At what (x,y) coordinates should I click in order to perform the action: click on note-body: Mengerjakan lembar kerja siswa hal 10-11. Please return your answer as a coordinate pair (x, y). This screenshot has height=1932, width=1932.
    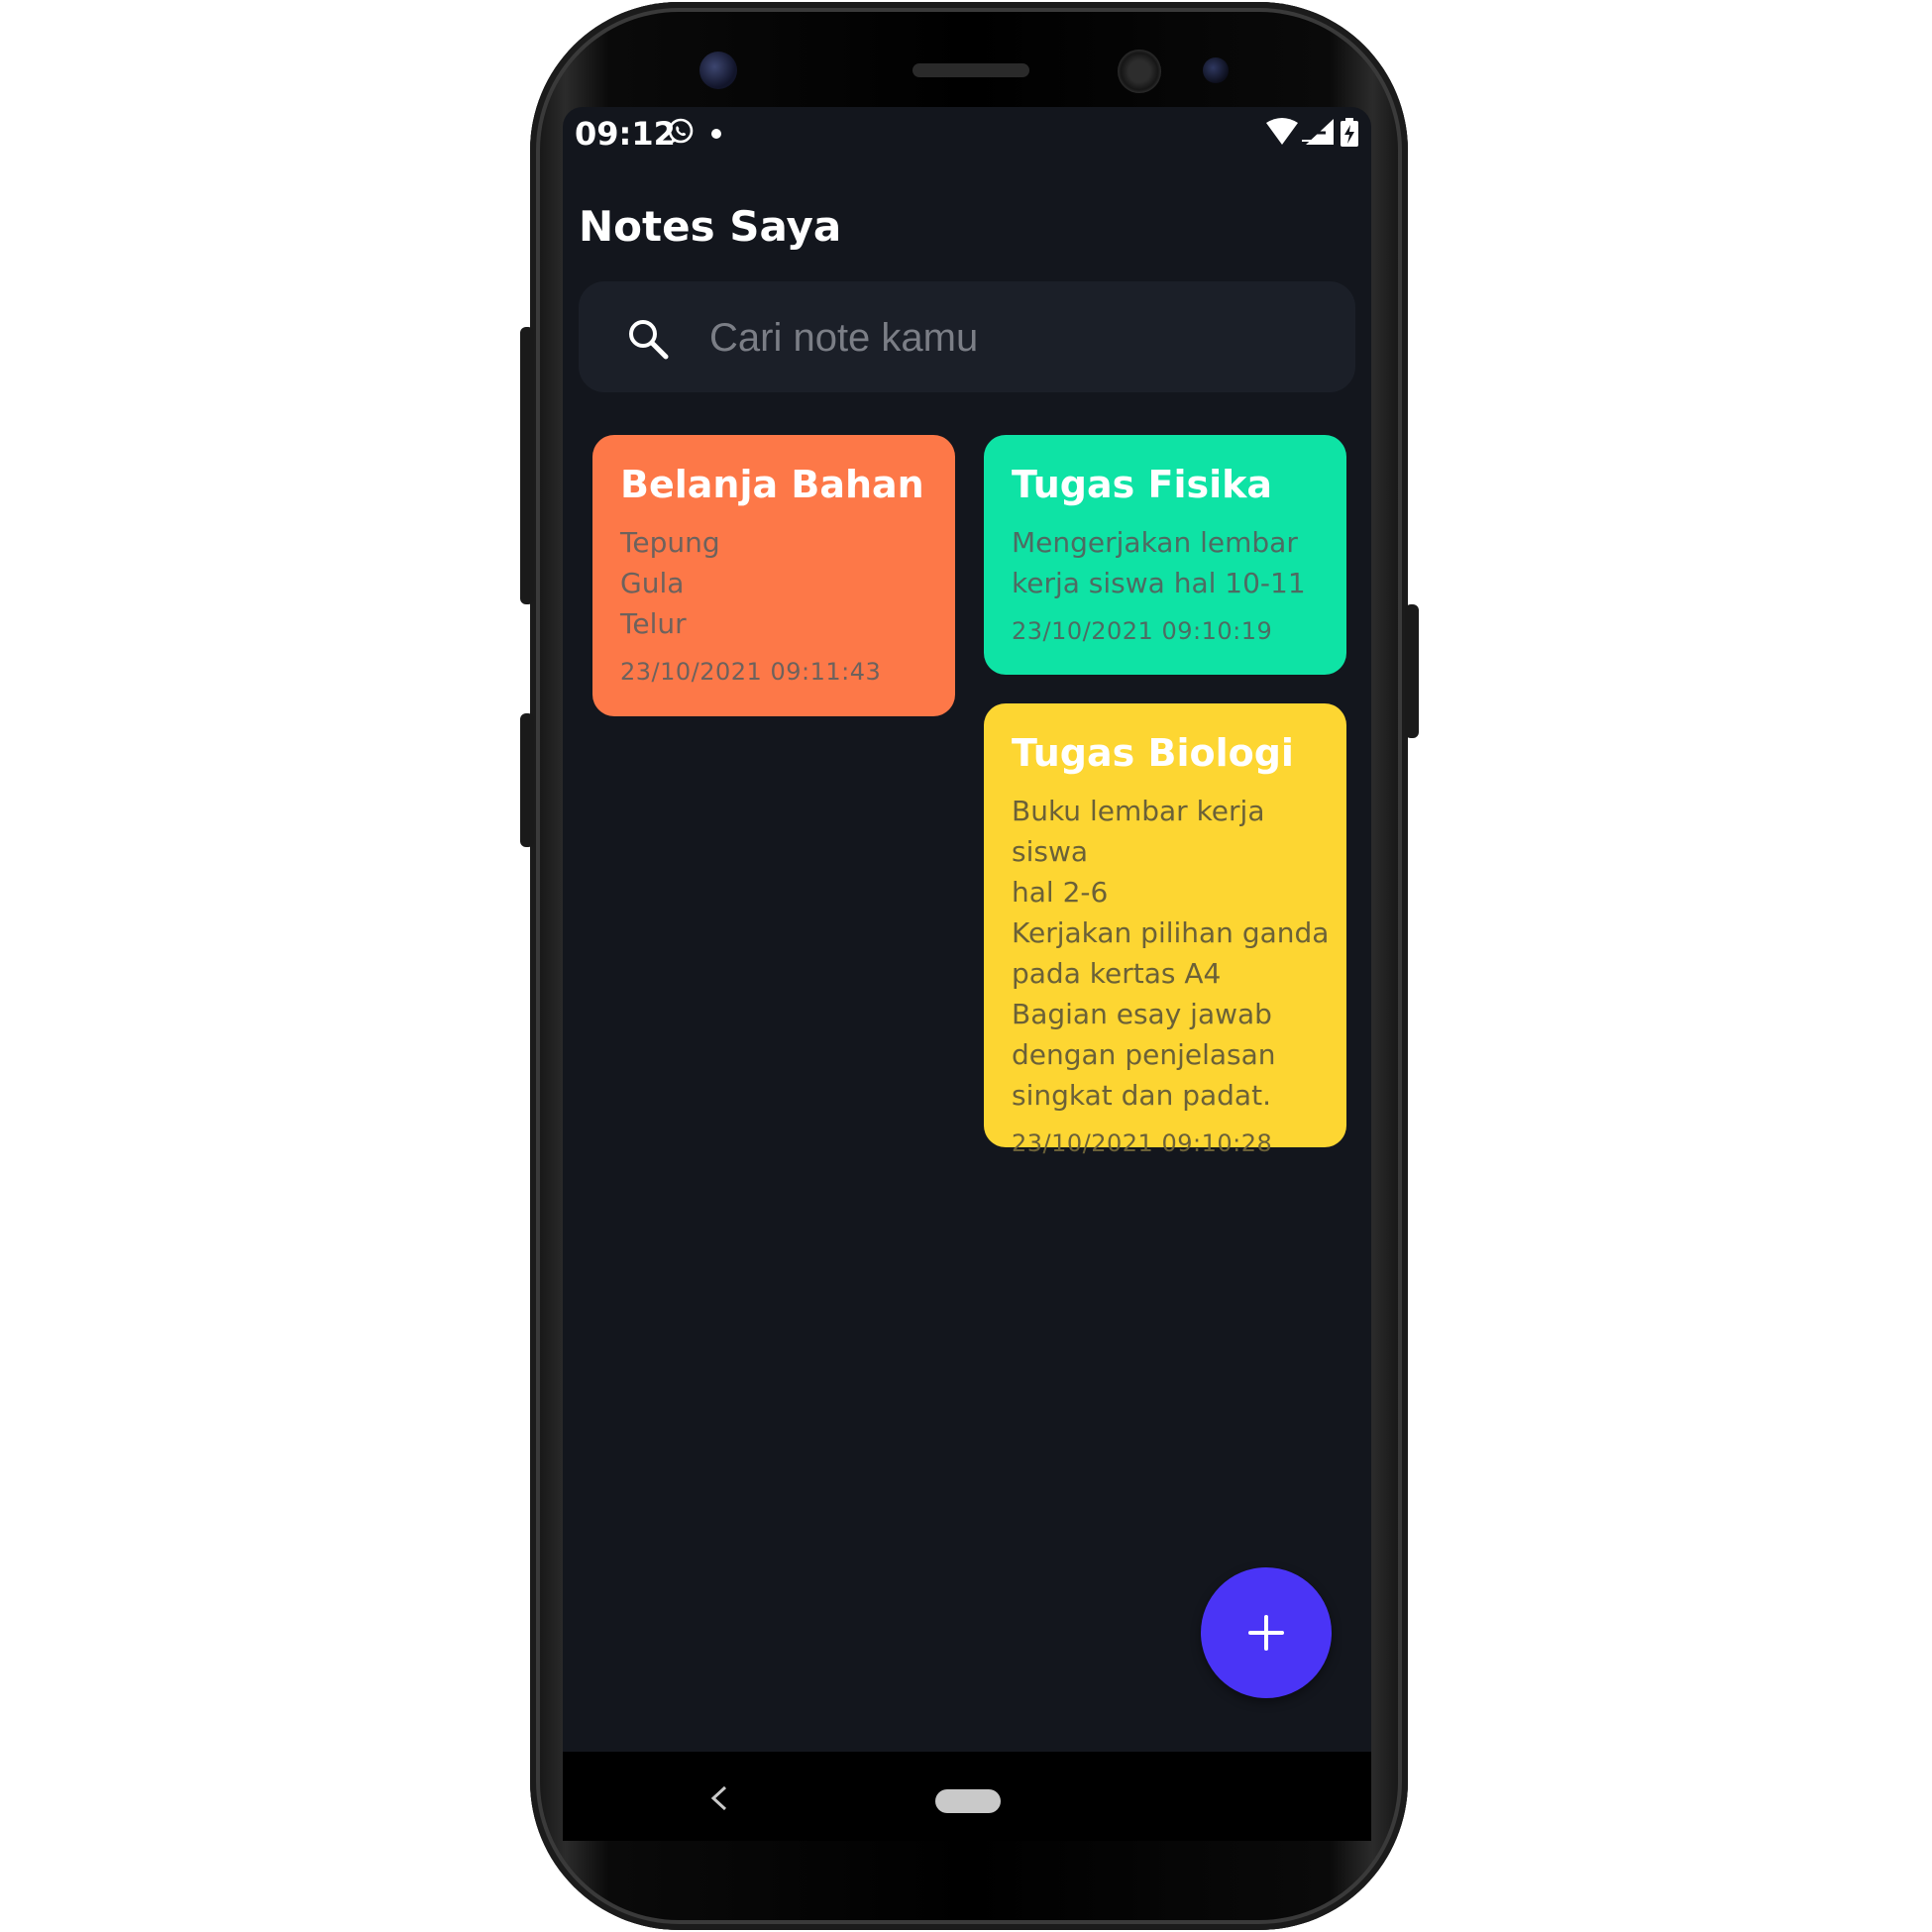
    Looking at the image, I should click on (1159, 562).